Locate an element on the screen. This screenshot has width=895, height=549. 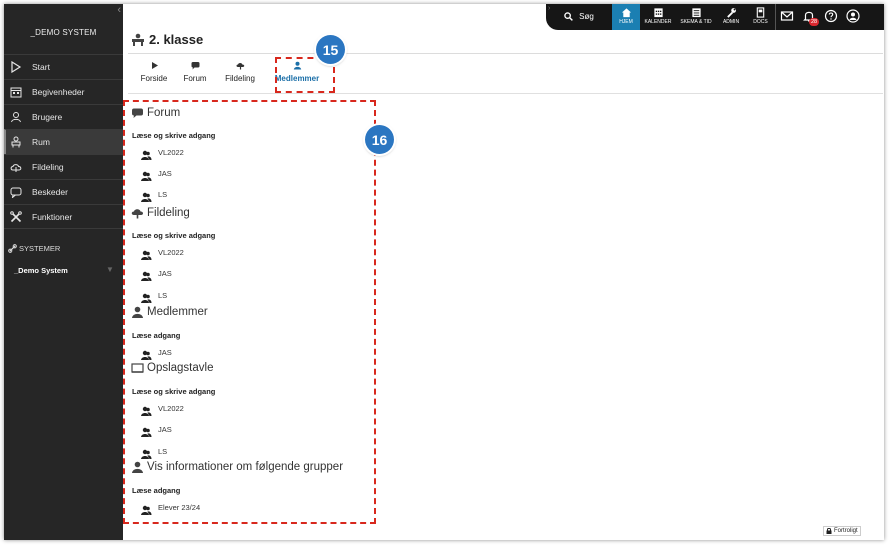
profile-button is located at coordinates (853, 17).